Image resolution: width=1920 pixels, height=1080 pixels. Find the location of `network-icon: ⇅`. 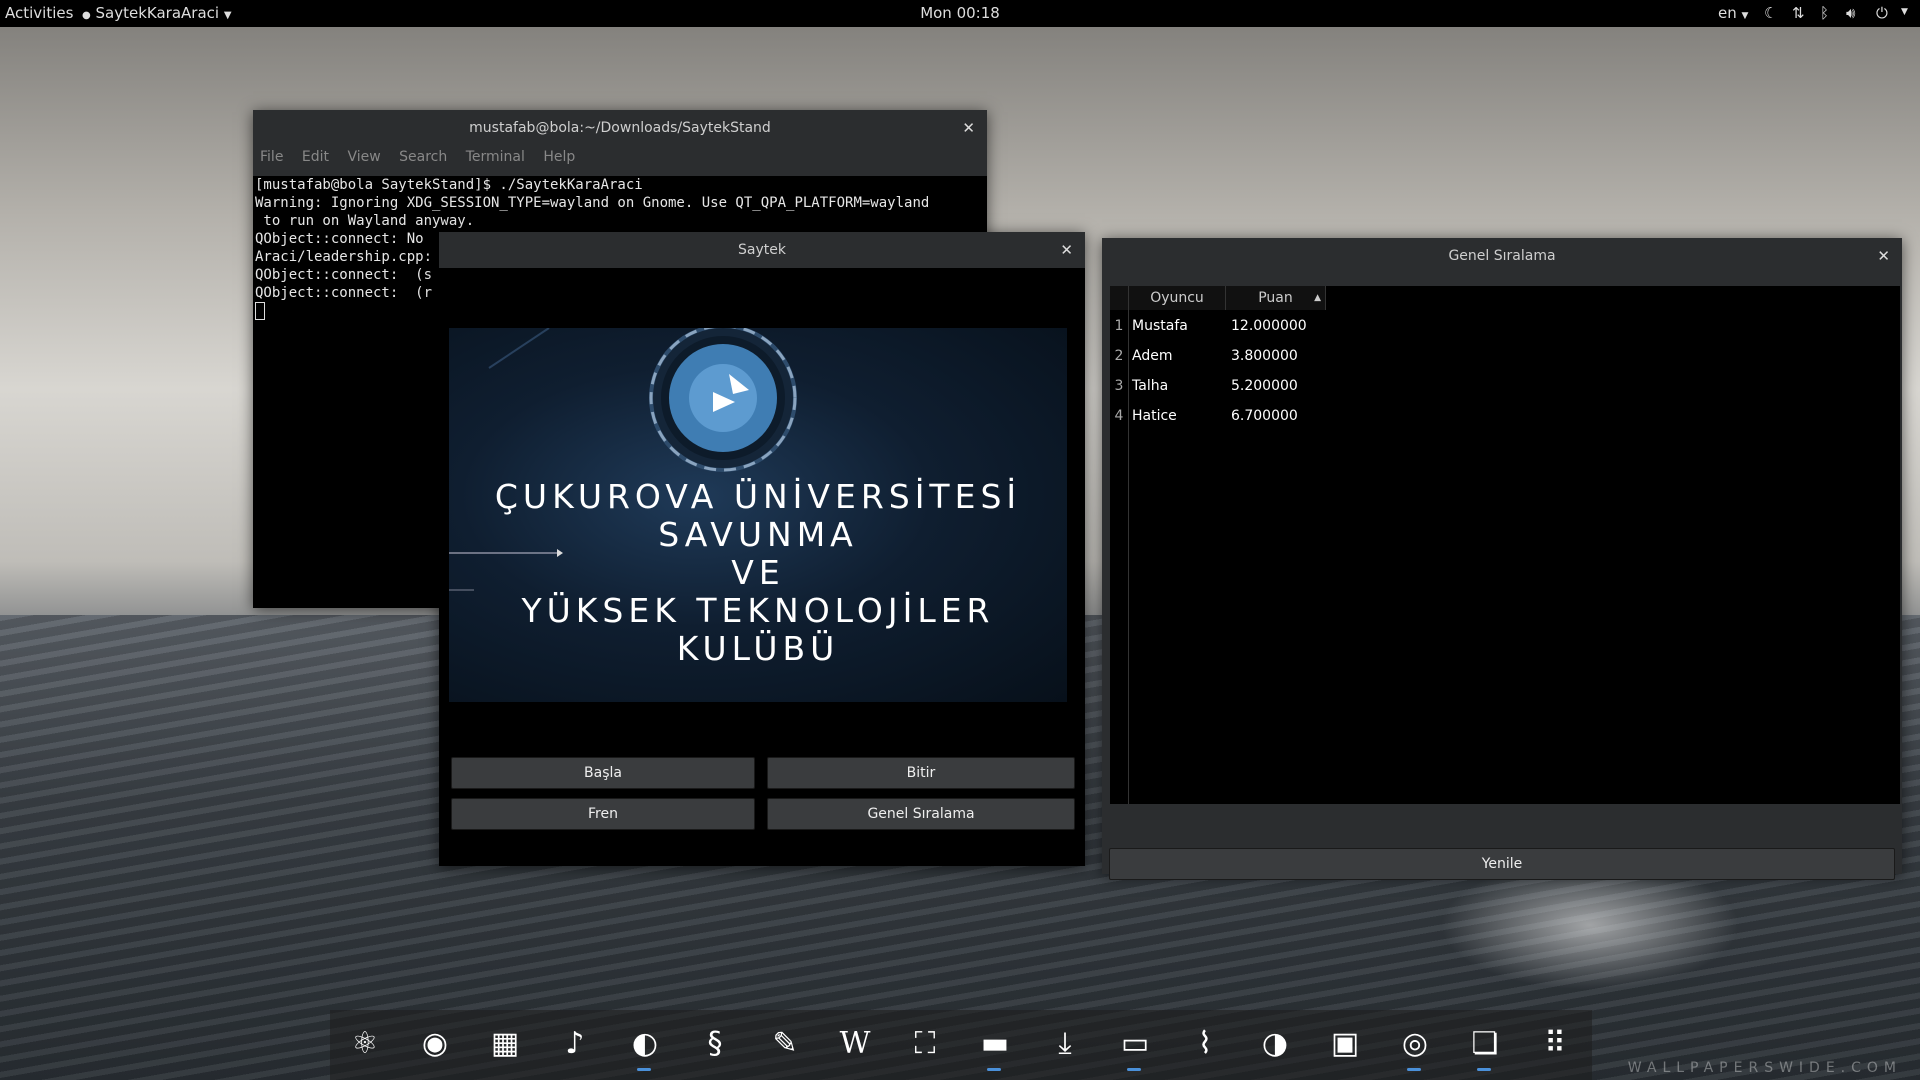

network-icon: ⇅ is located at coordinates (1798, 13).